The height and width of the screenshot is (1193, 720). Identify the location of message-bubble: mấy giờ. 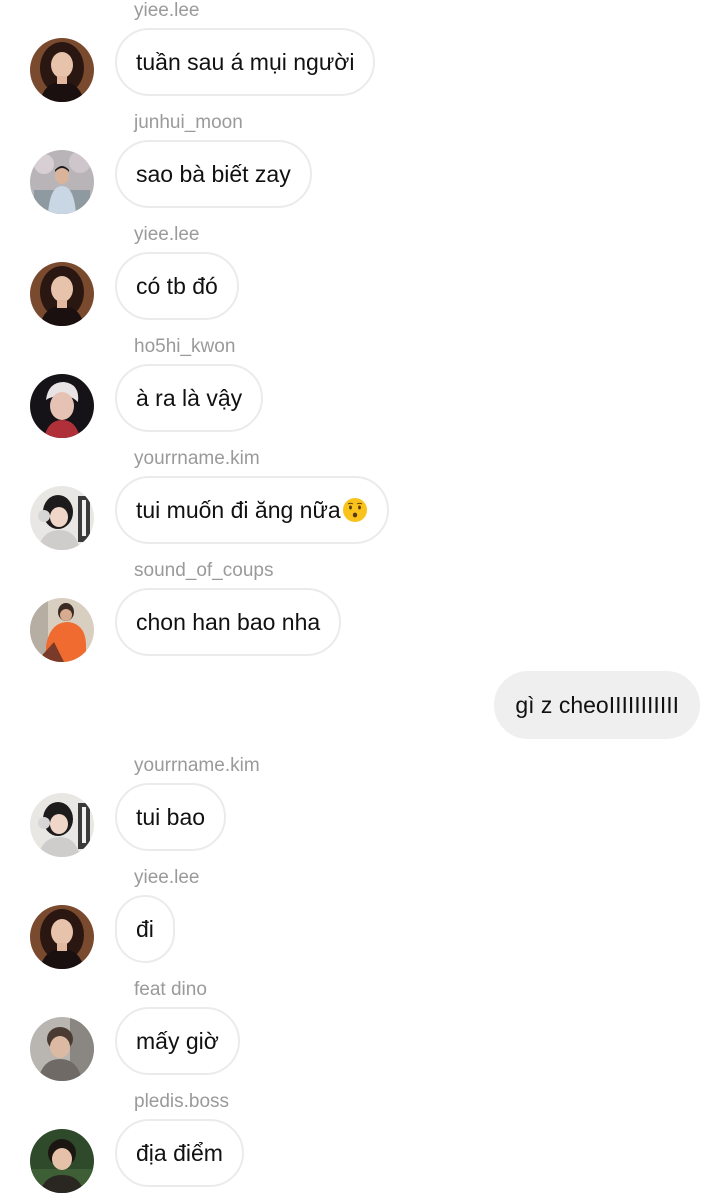
(177, 1041).